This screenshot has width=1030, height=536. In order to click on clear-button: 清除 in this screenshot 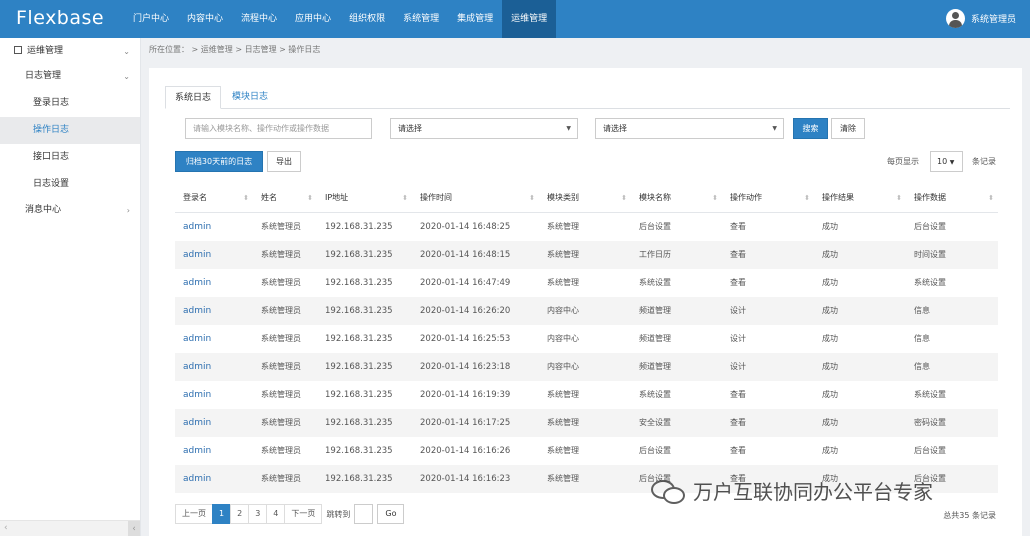, I will do `click(848, 128)`.